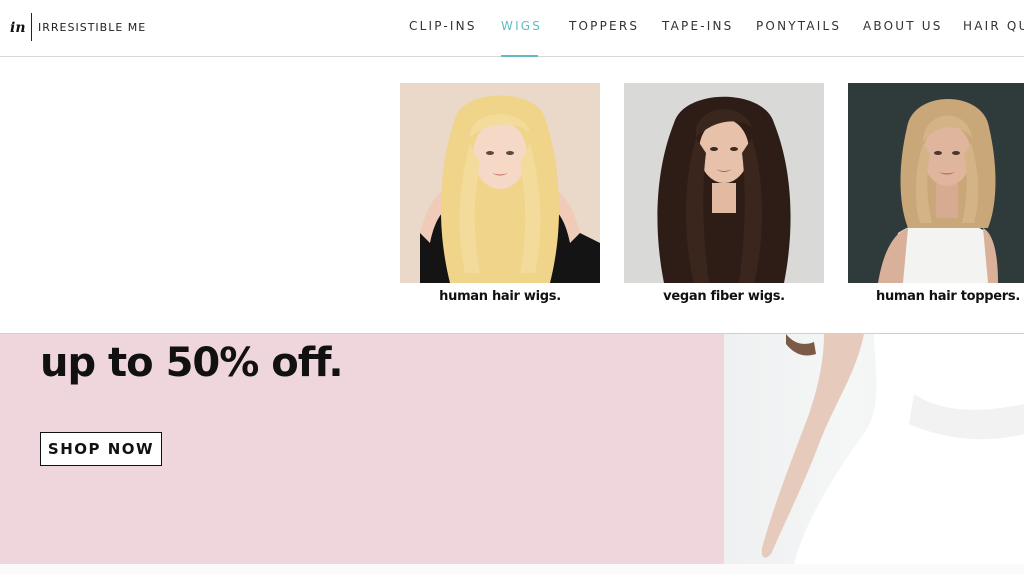 This screenshot has width=1024, height=574. I want to click on nav-item-clip-ins: CLIP-INS, so click(443, 26).